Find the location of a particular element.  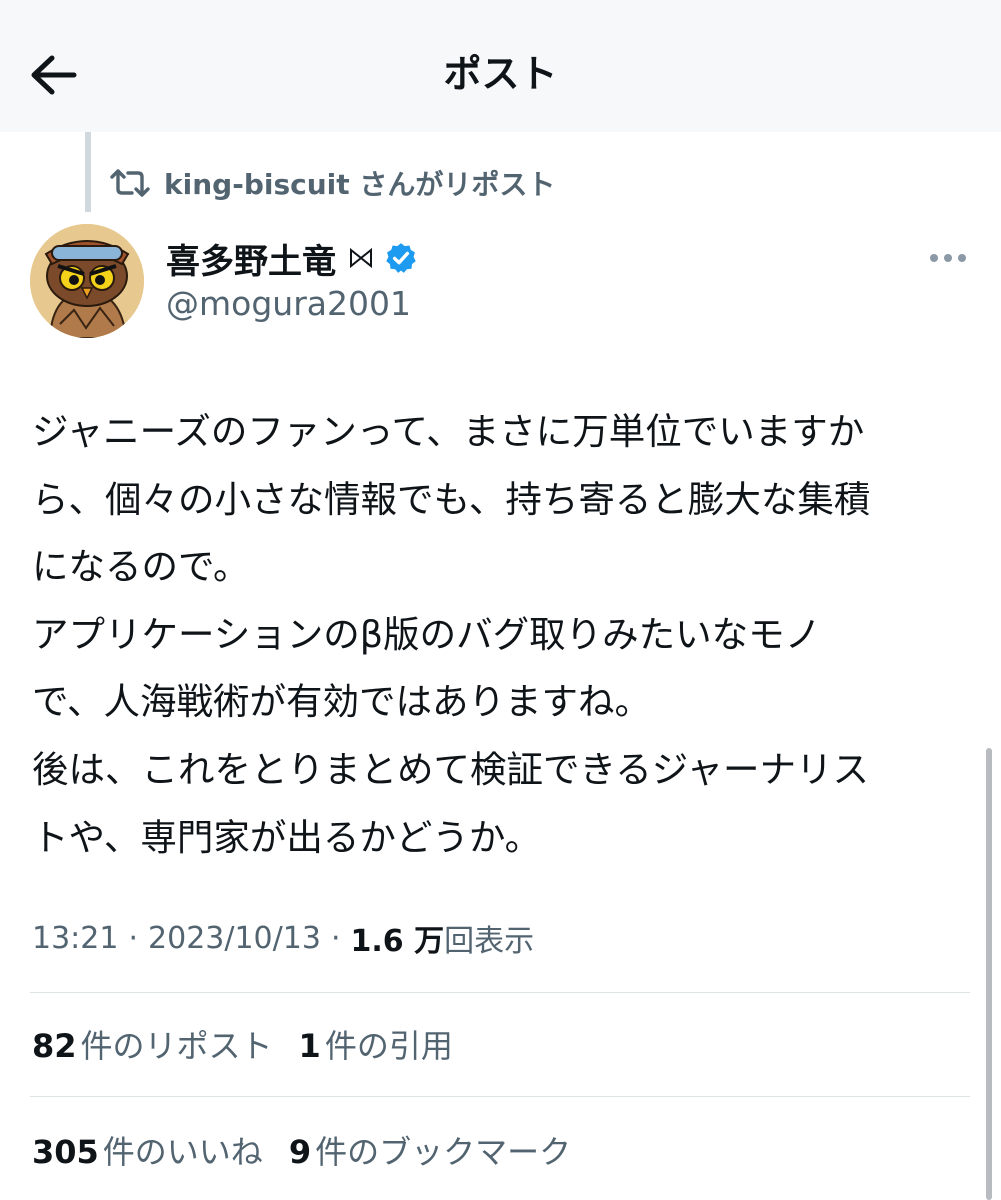

top-bar: ポスト is located at coordinates (500, 66).